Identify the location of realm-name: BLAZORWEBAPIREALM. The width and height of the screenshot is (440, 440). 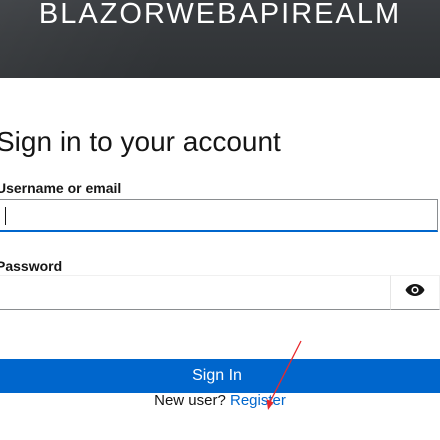
(220, 15).